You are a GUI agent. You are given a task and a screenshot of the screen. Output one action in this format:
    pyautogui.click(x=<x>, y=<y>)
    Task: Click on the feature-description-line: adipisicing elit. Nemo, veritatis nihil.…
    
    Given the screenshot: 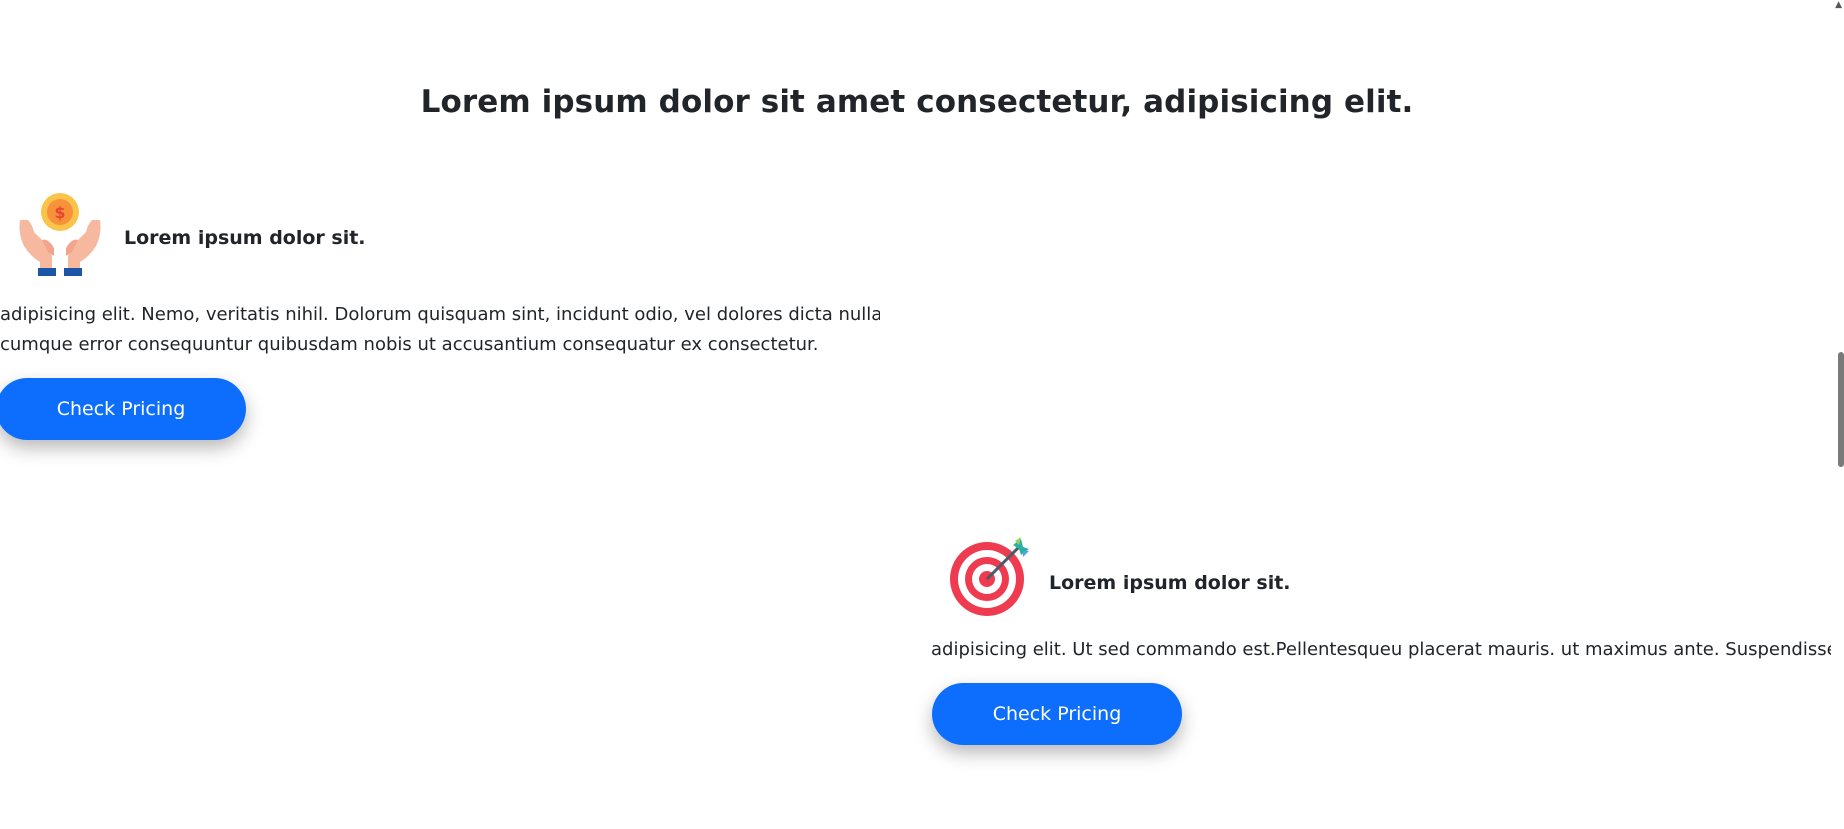 What is the action you would take?
    pyautogui.click(x=440, y=314)
    